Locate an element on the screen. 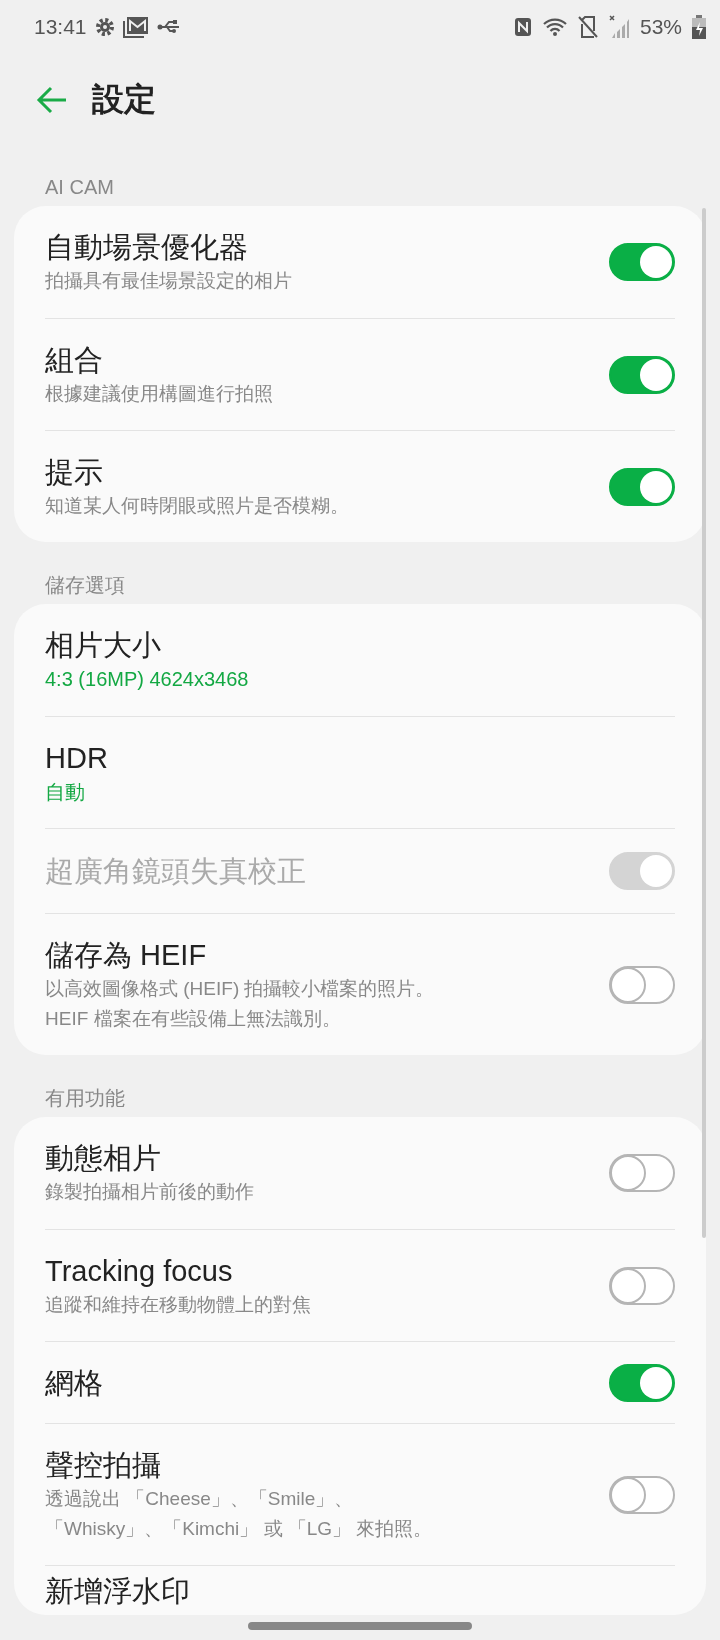 Image resolution: width=720 pixels, height=1640 pixels. usb-icon is located at coordinates (168, 27).